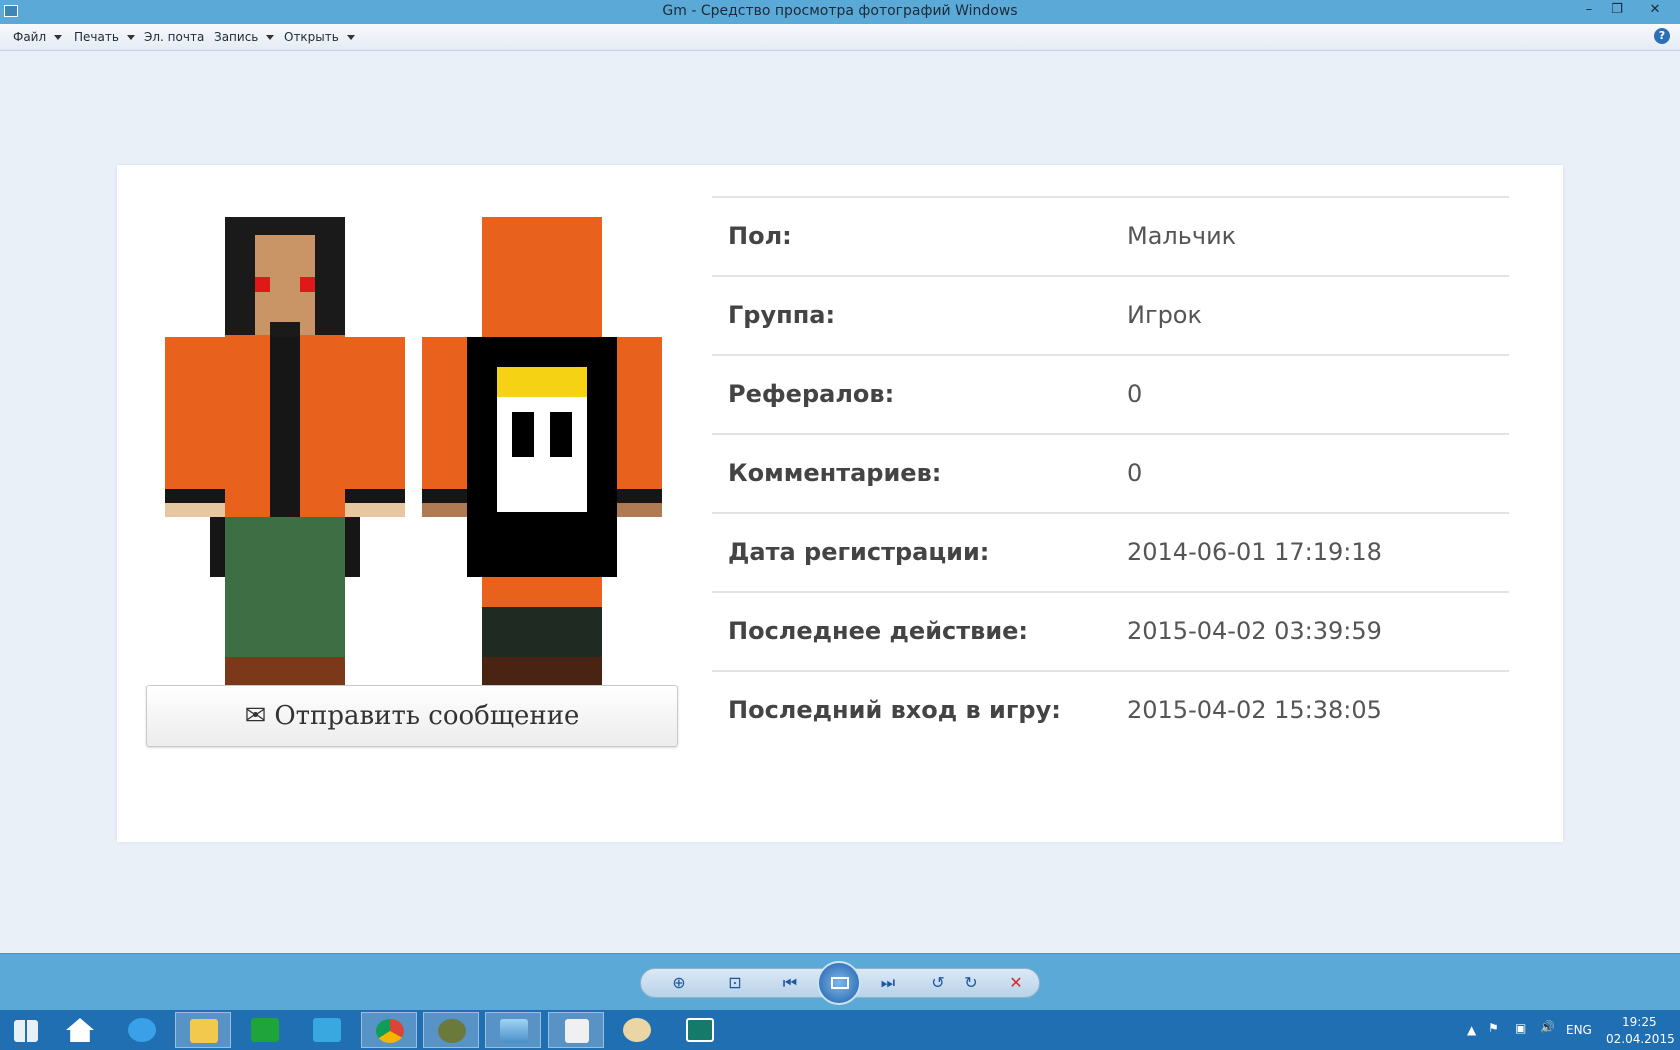 The height and width of the screenshot is (1050, 1680). I want to click on clock-time: 19:25, so click(1639, 1022).